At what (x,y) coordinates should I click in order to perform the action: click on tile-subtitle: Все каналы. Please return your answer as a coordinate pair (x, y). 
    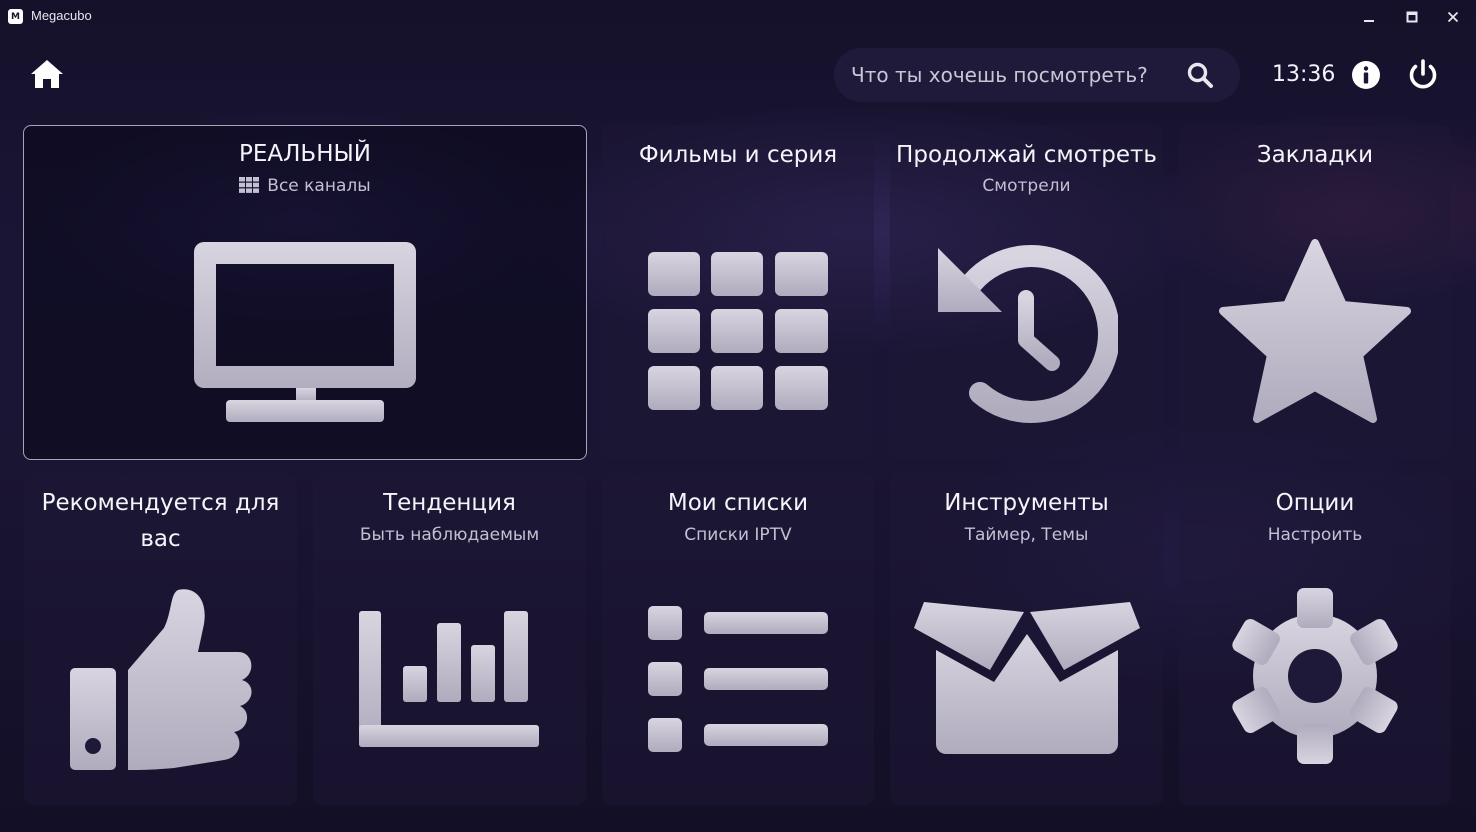
    Looking at the image, I should click on (305, 186).